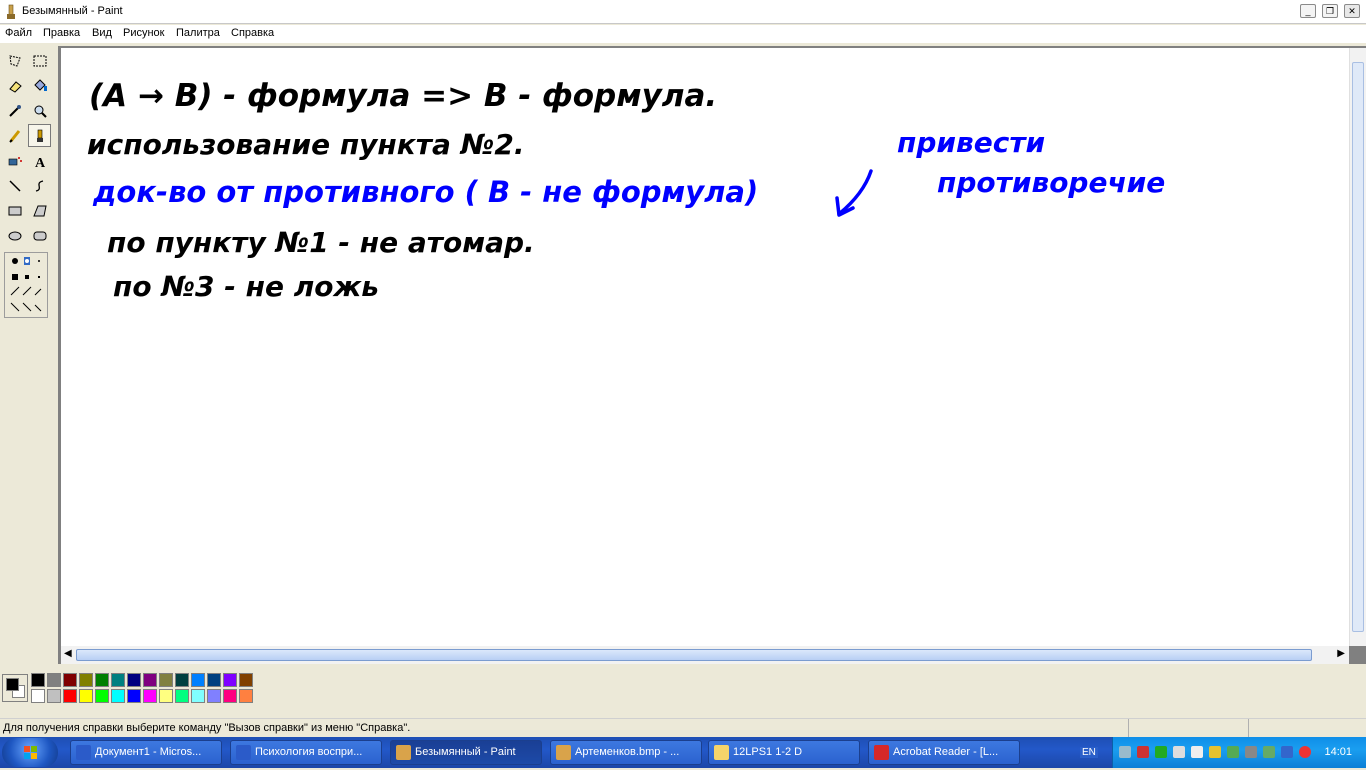 This screenshot has width=1366, height=770. I want to click on line-tool-icon, so click(14, 185).